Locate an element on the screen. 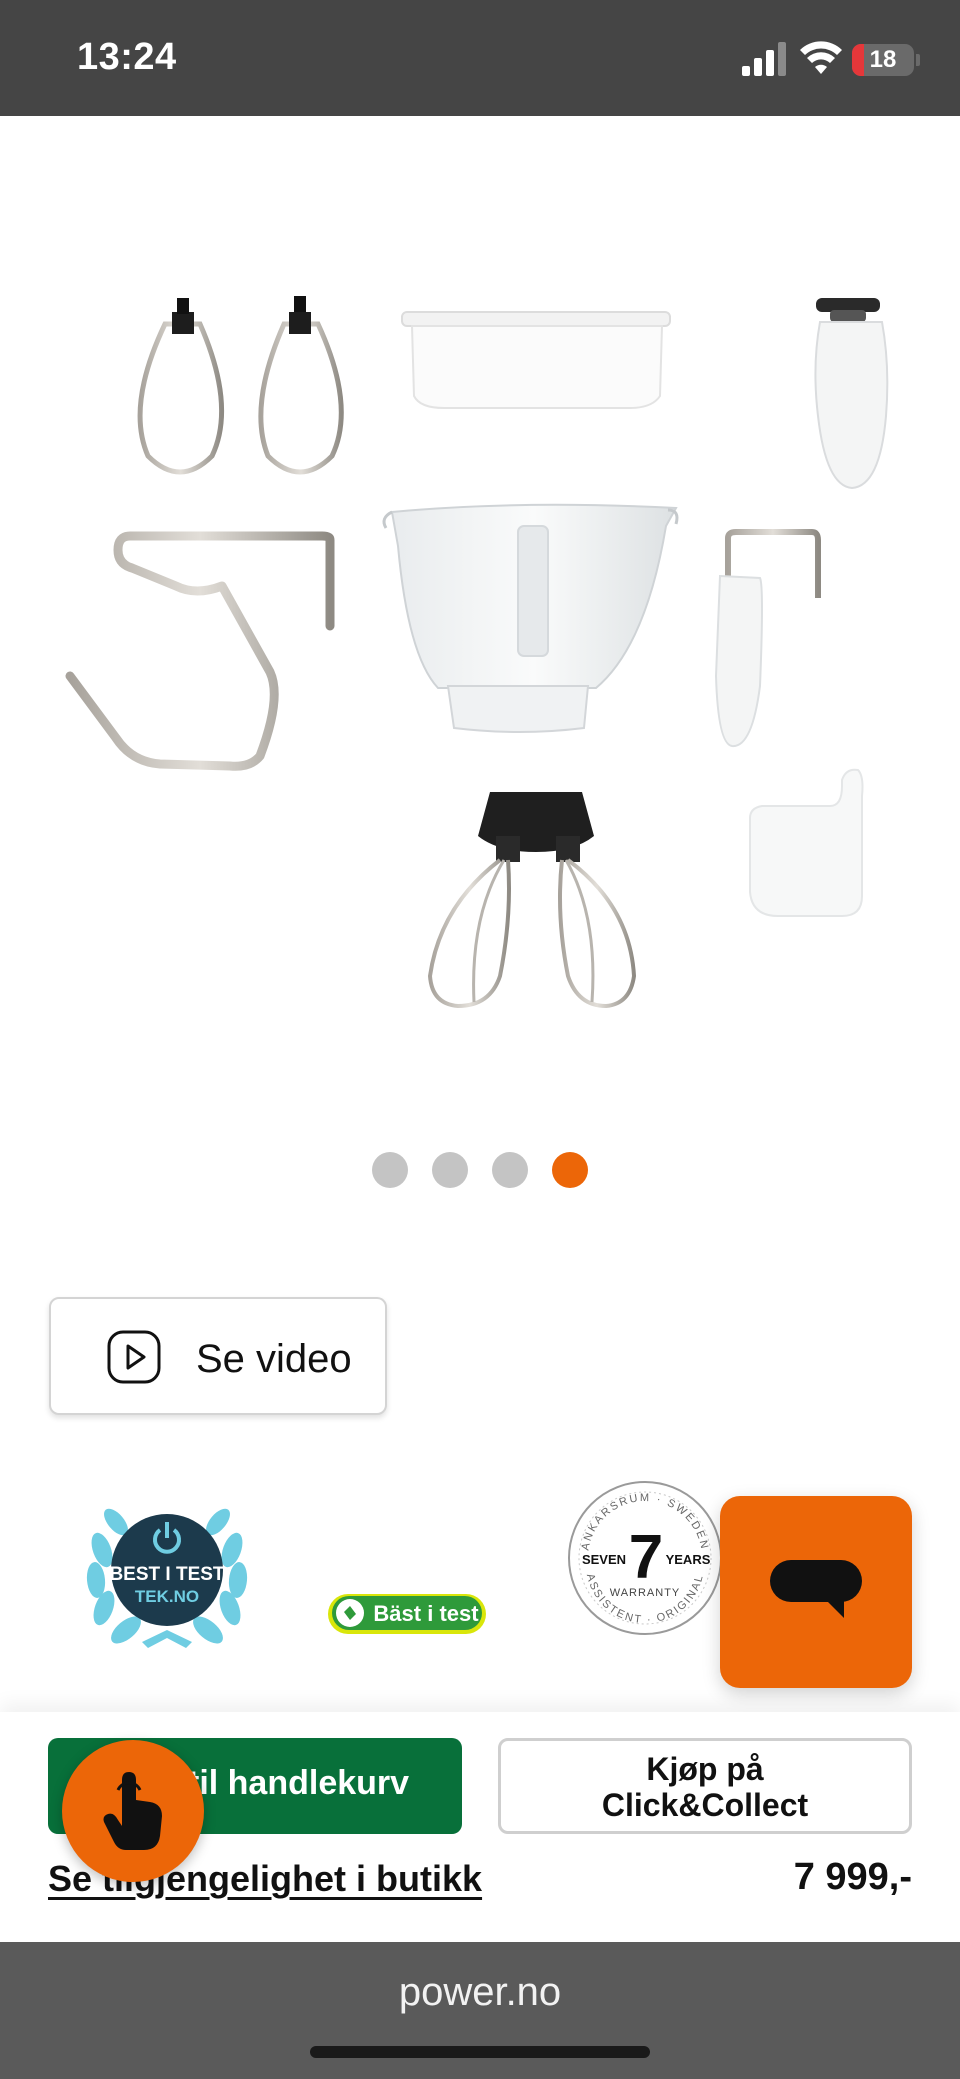 The image size is (960, 2079). battery-level: 18 is located at coordinates (883, 59).